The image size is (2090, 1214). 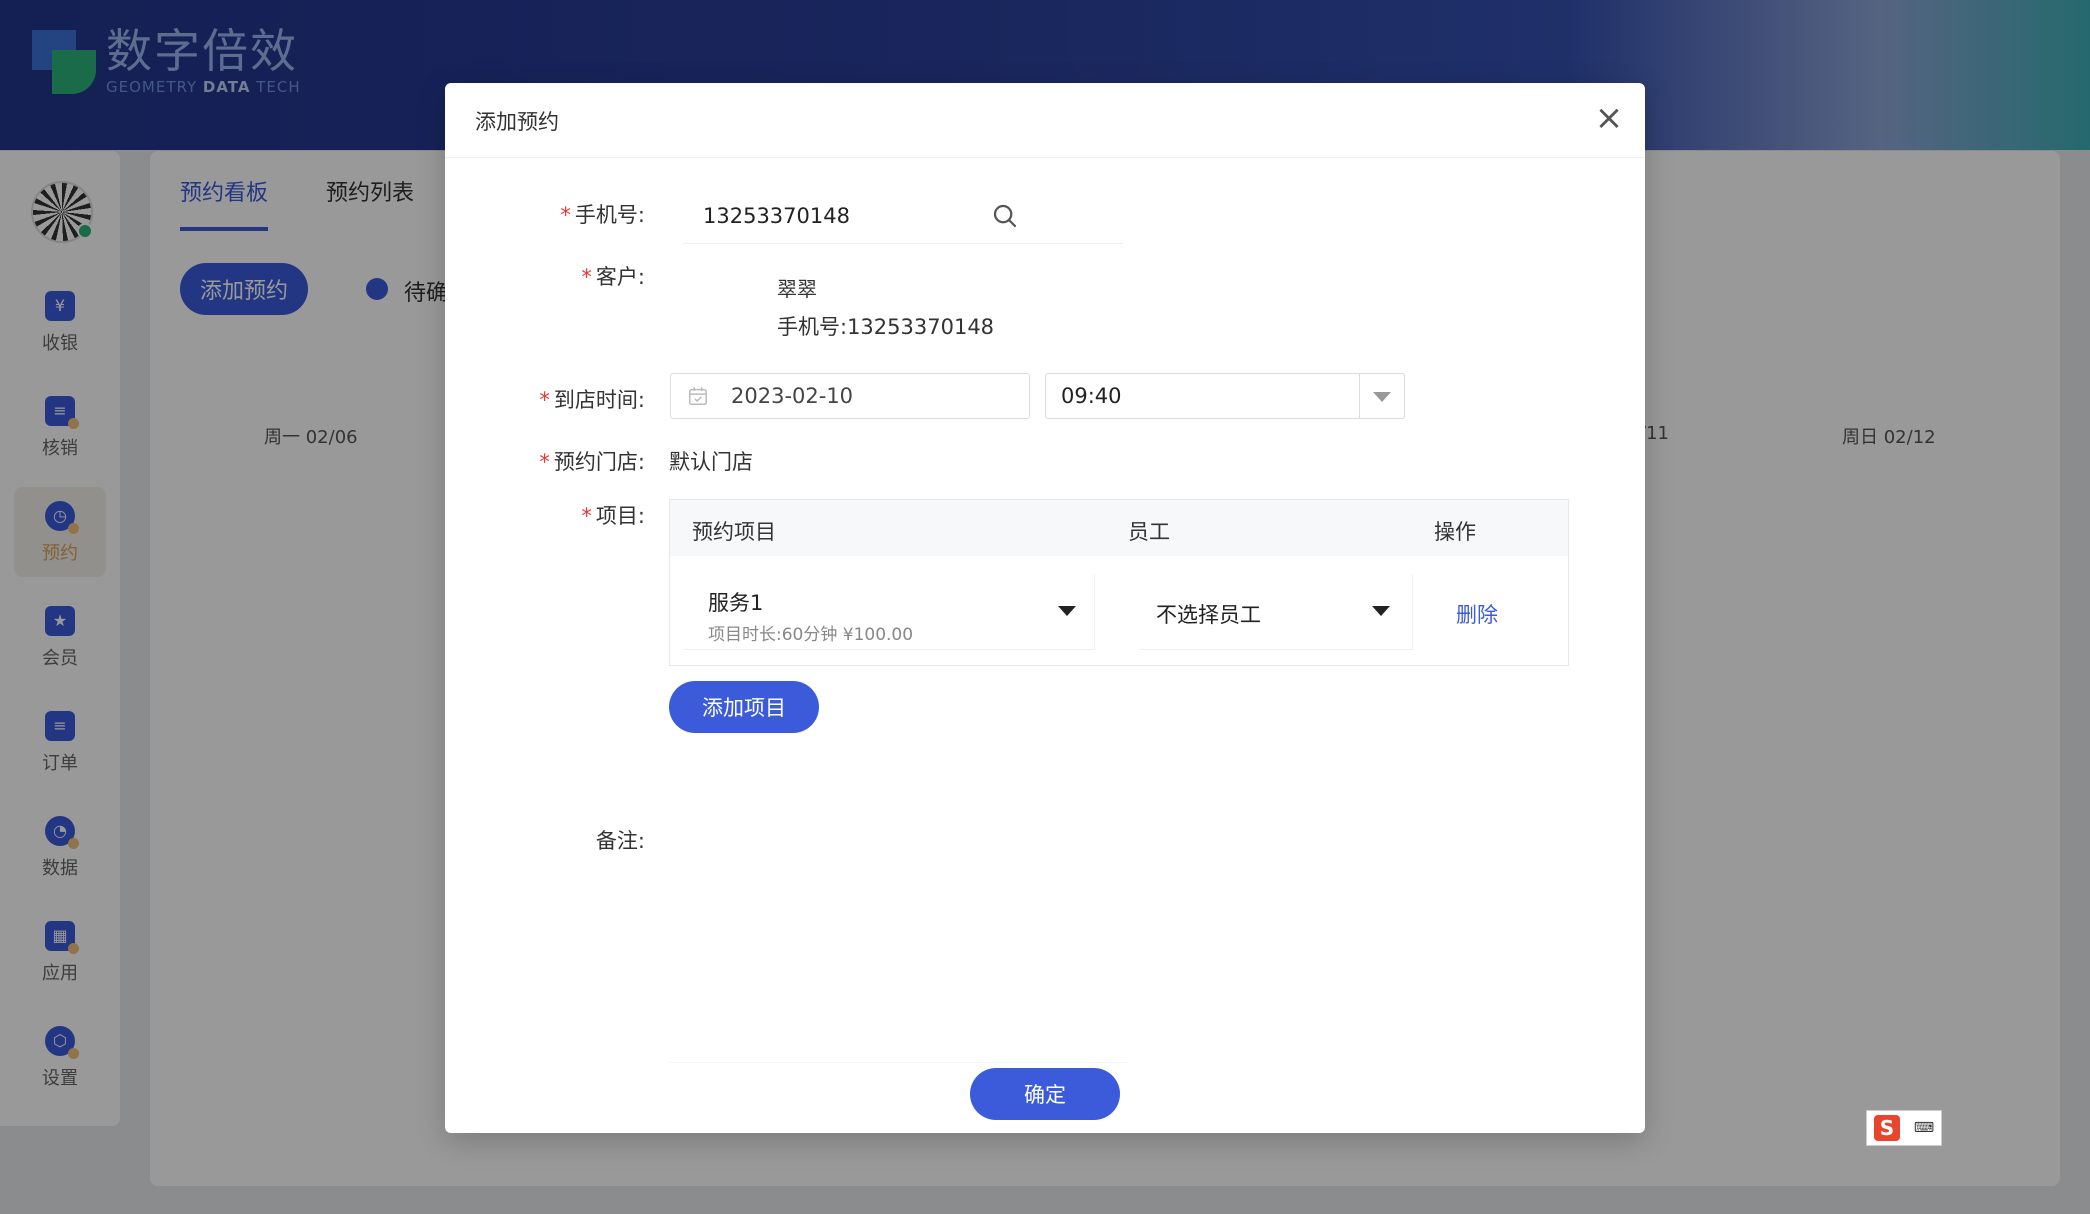 I want to click on column-service: 预约项目, so click(x=734, y=532).